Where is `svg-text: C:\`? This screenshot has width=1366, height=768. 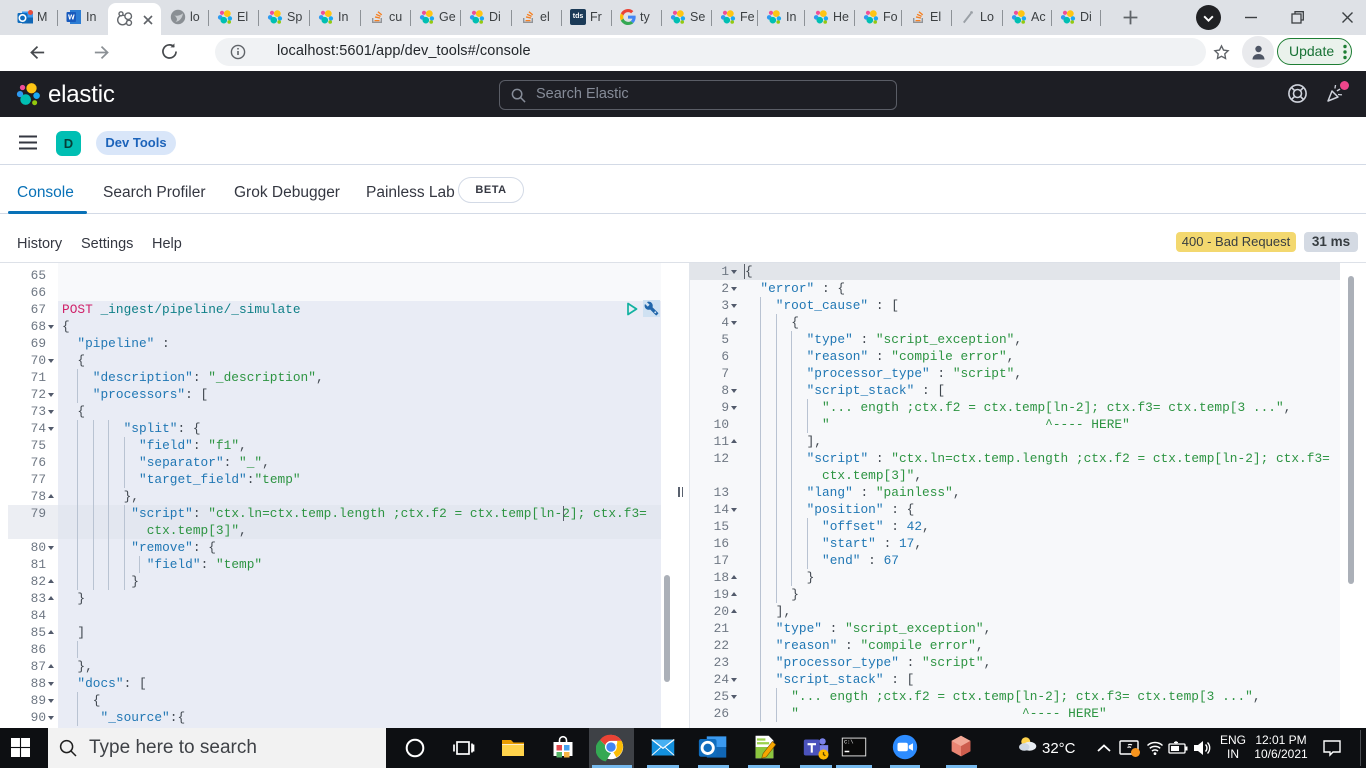
svg-text: C:\ is located at coordinates (848, 742).